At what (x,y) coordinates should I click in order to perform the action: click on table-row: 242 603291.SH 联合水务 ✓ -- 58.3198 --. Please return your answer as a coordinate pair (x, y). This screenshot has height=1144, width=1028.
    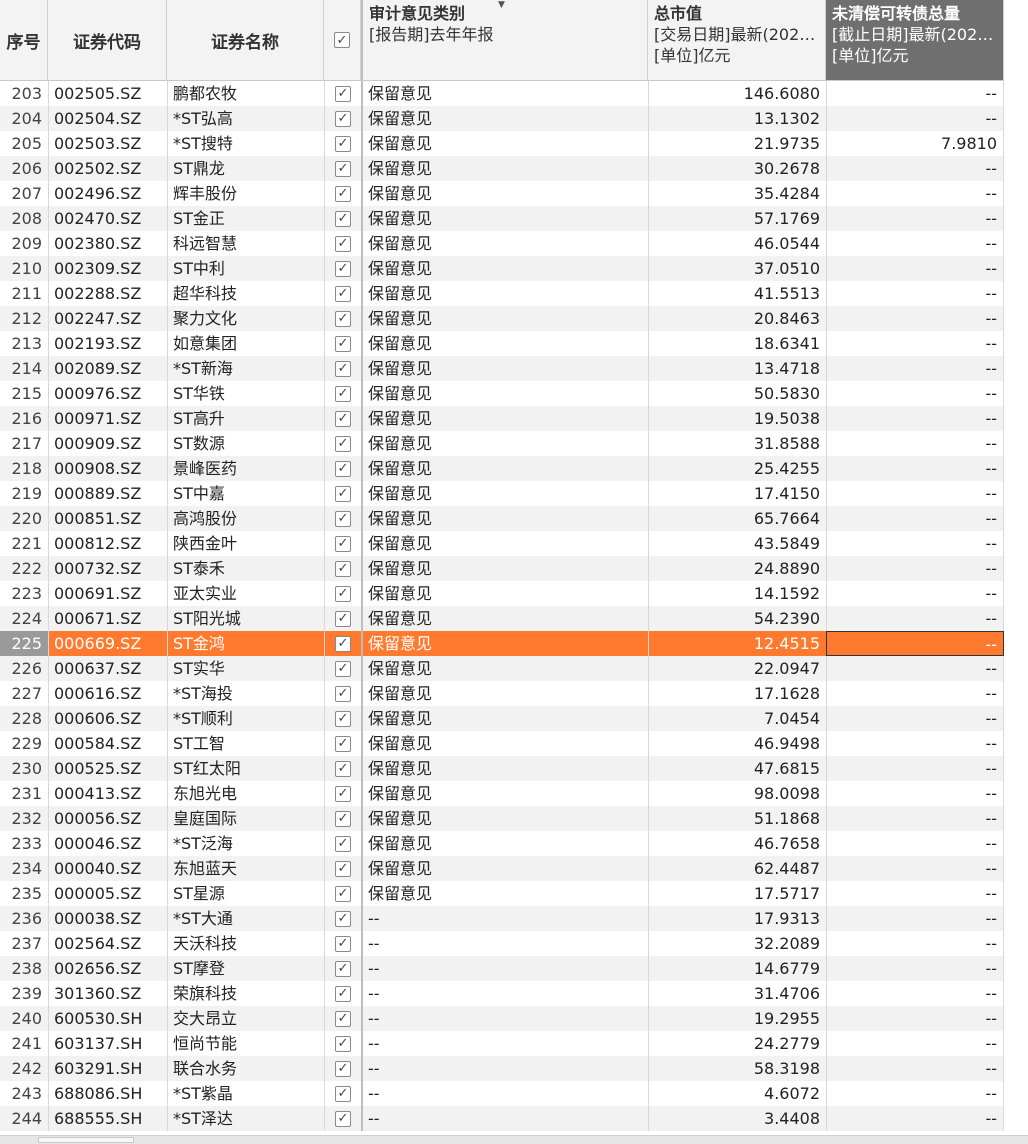
    Looking at the image, I should click on (502, 1068).